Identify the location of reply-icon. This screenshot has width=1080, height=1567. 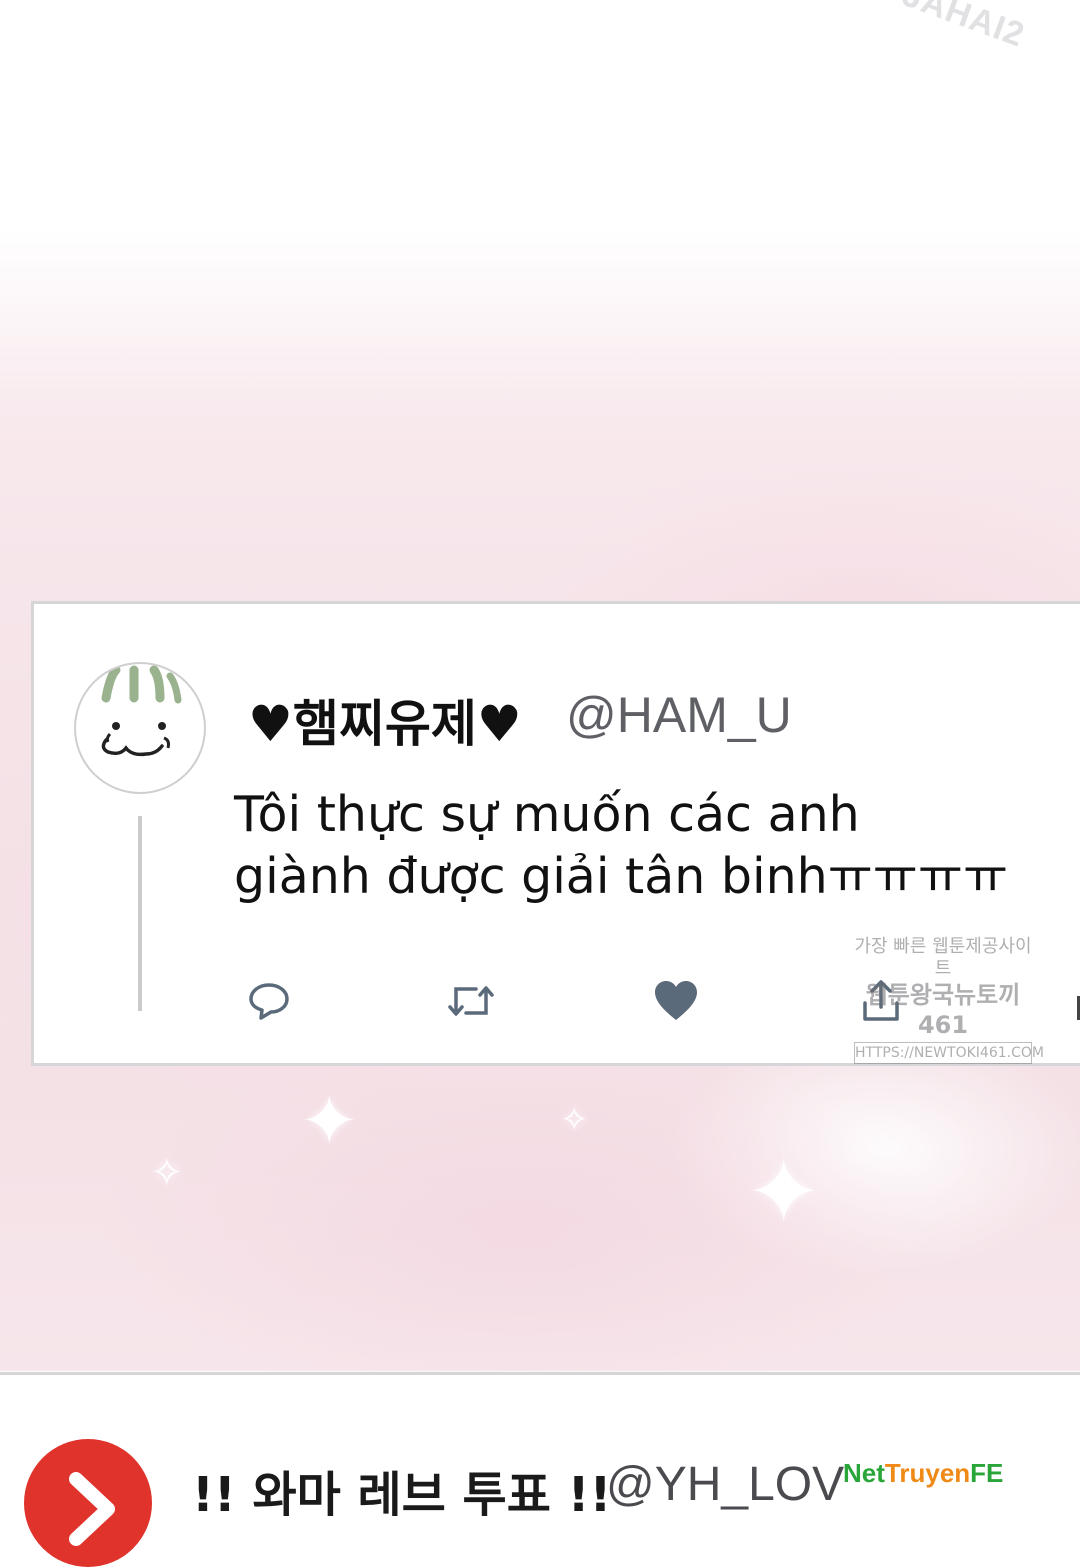
(269, 1001).